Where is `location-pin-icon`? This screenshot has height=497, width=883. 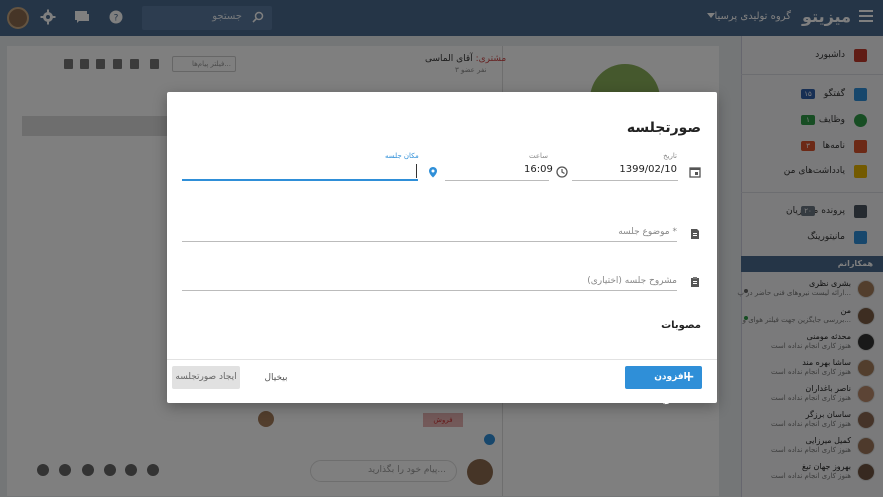 location-pin-icon is located at coordinates (433, 172).